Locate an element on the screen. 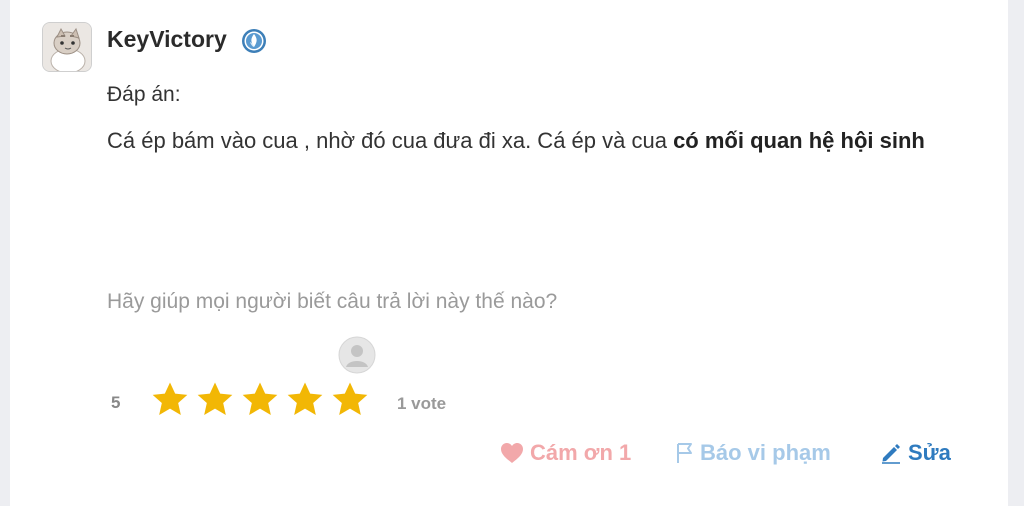 The height and width of the screenshot is (506, 1024). rating-score: 5 is located at coordinates (116, 402).